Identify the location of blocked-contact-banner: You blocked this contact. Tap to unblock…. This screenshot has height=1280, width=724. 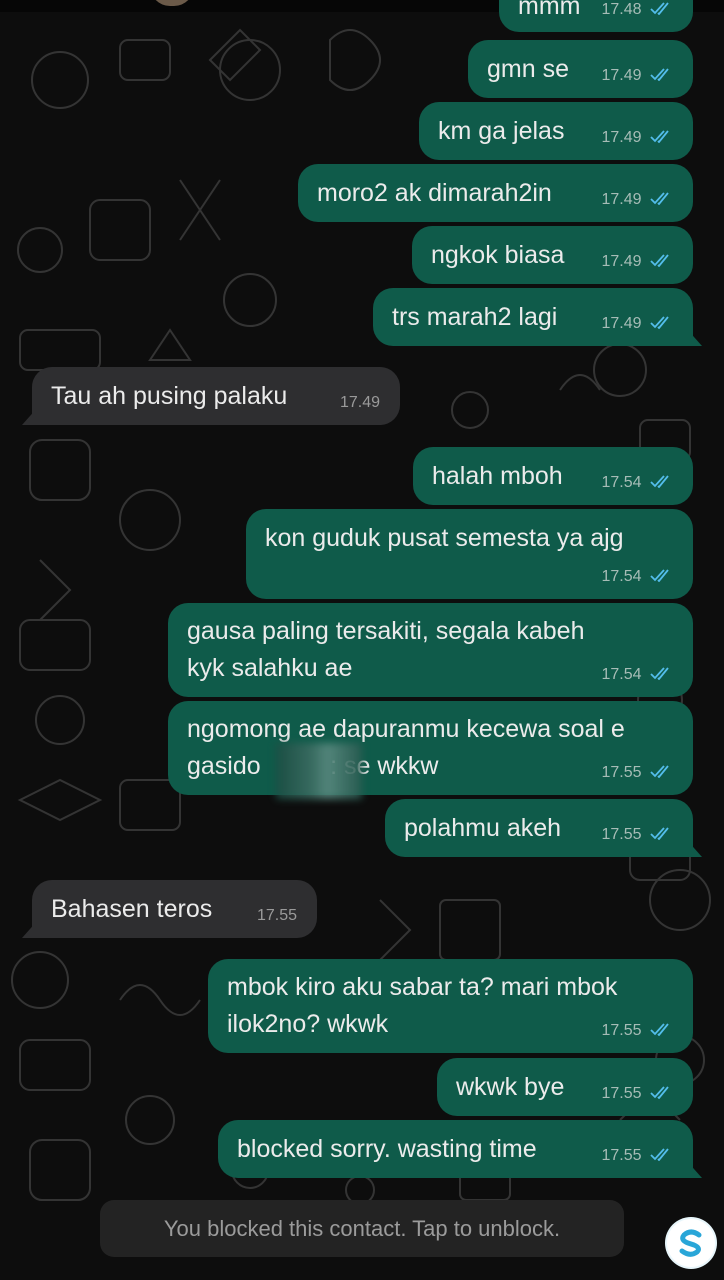
(362, 1228).